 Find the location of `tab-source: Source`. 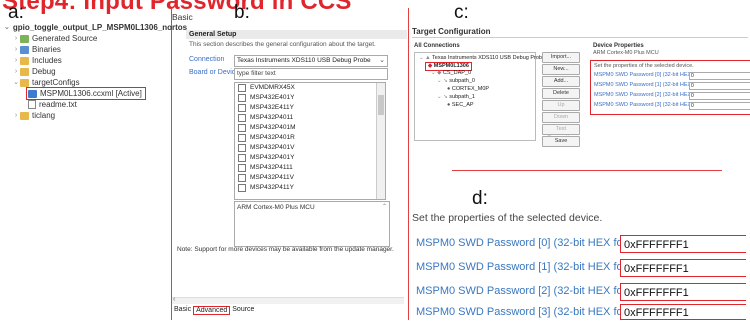

tab-source: Source is located at coordinates (243, 310).